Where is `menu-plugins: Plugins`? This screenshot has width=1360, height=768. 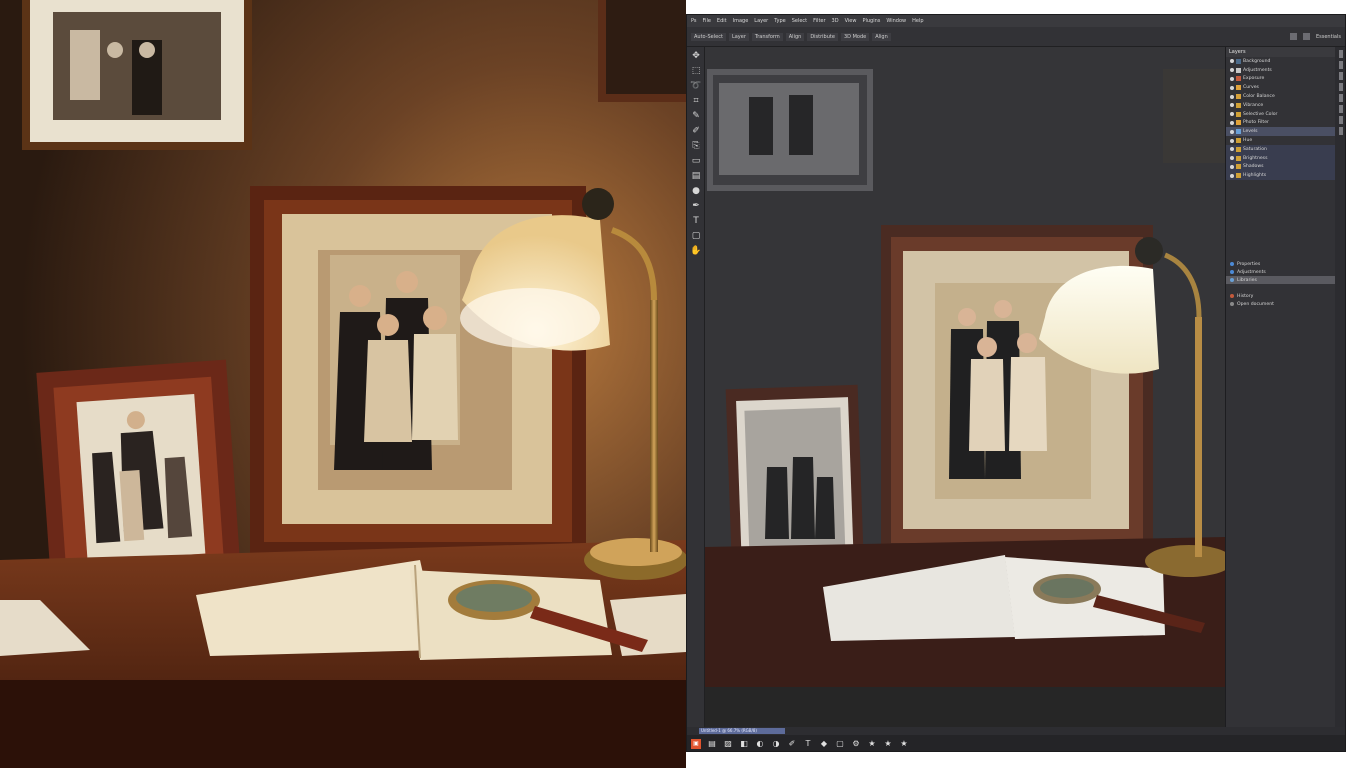 menu-plugins: Plugins is located at coordinates (871, 21).